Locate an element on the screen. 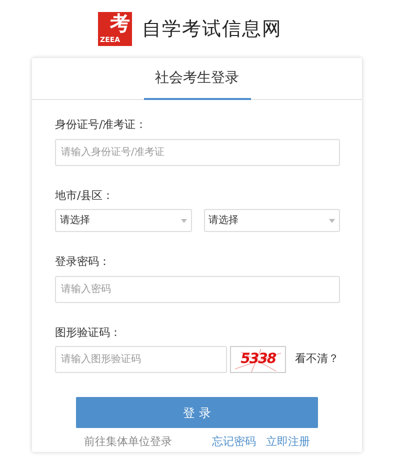 This screenshot has width=406, height=466. field-label: 身份证号/准考证： is located at coordinates (101, 125).